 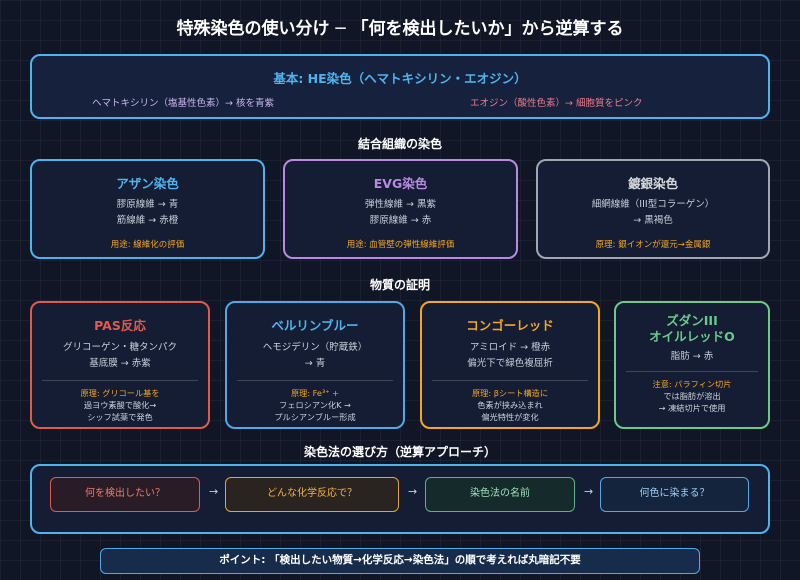 I want to click on azan-note: 用途: 線維化の評価, so click(x=147, y=245).